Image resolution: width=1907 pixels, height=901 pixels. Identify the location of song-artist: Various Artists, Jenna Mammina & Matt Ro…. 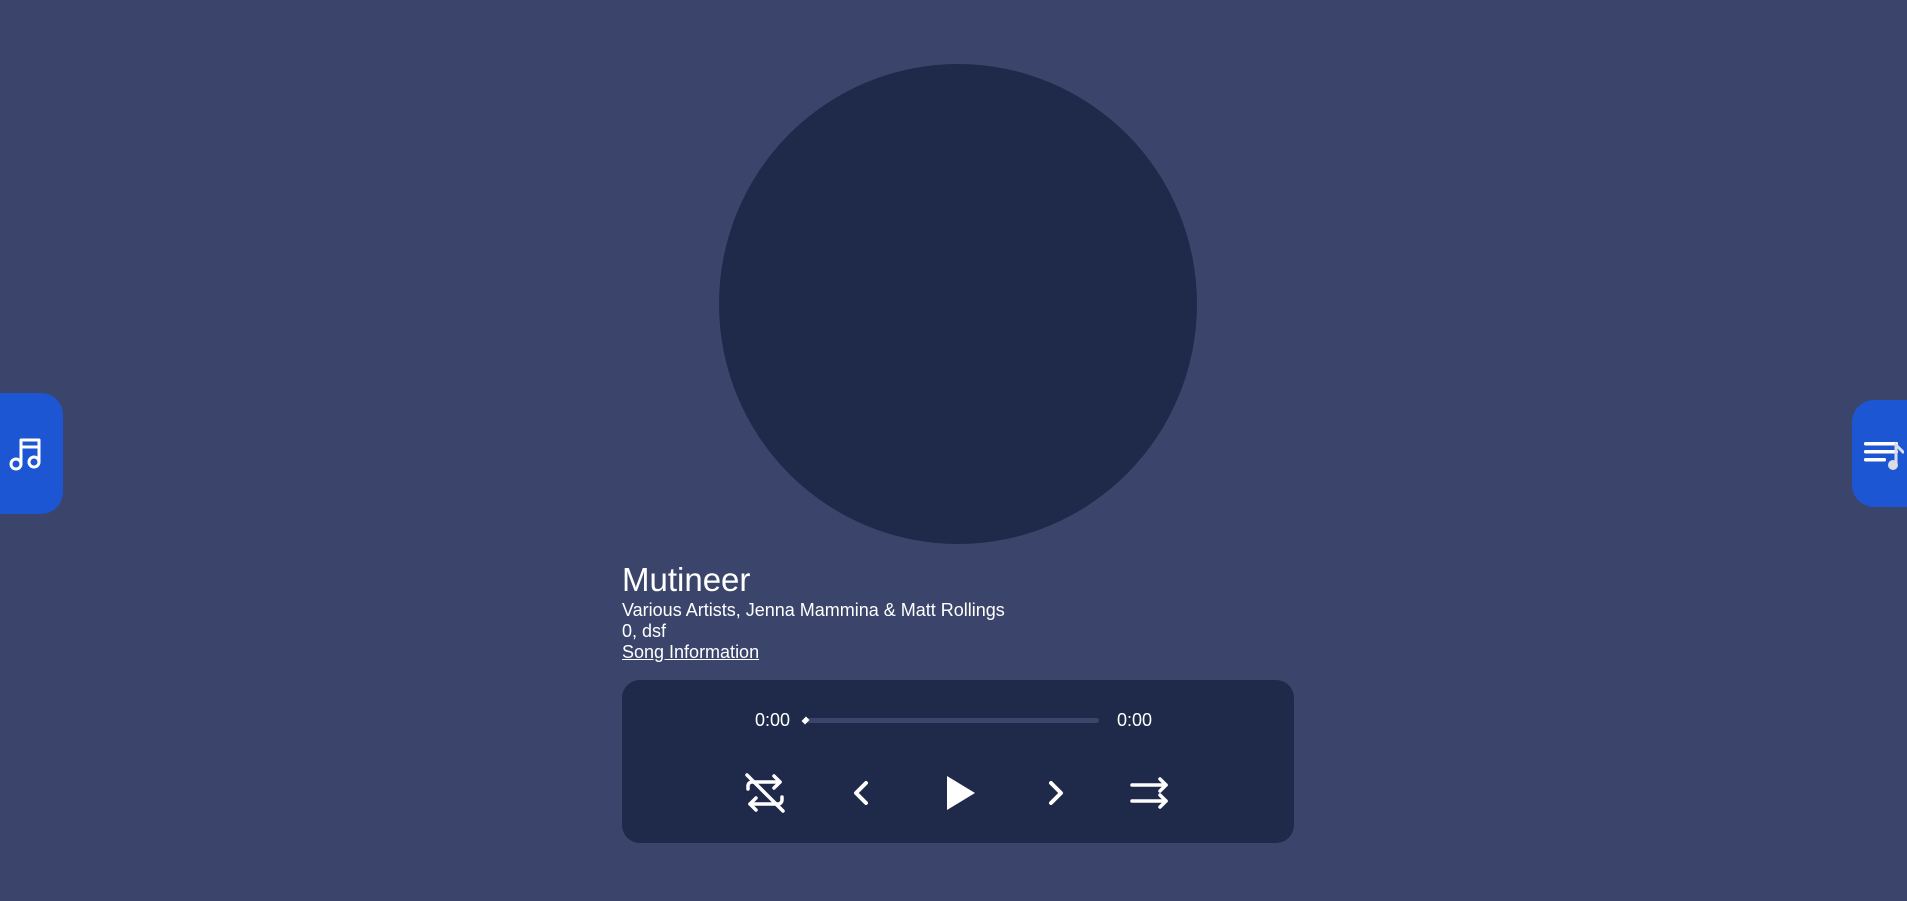
(813, 610).